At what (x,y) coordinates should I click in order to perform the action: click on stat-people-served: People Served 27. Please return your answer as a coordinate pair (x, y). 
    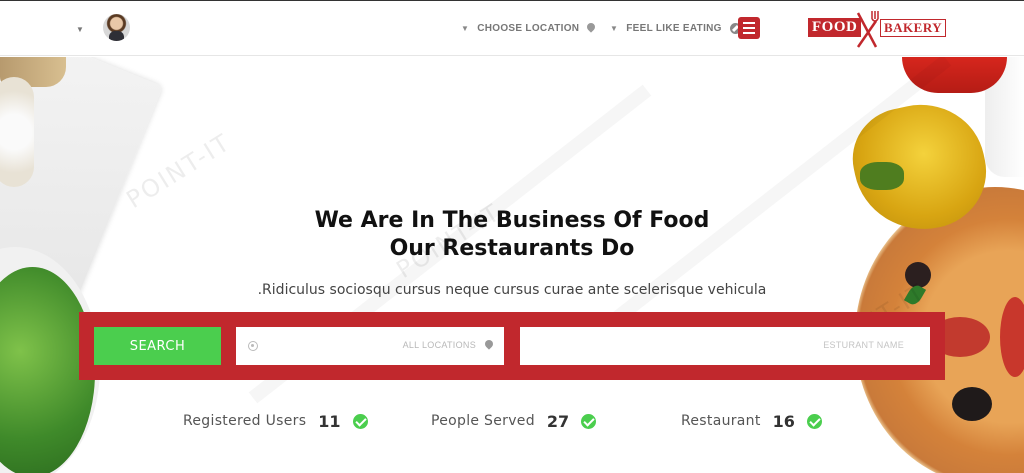
    Looking at the image, I should click on (514, 421).